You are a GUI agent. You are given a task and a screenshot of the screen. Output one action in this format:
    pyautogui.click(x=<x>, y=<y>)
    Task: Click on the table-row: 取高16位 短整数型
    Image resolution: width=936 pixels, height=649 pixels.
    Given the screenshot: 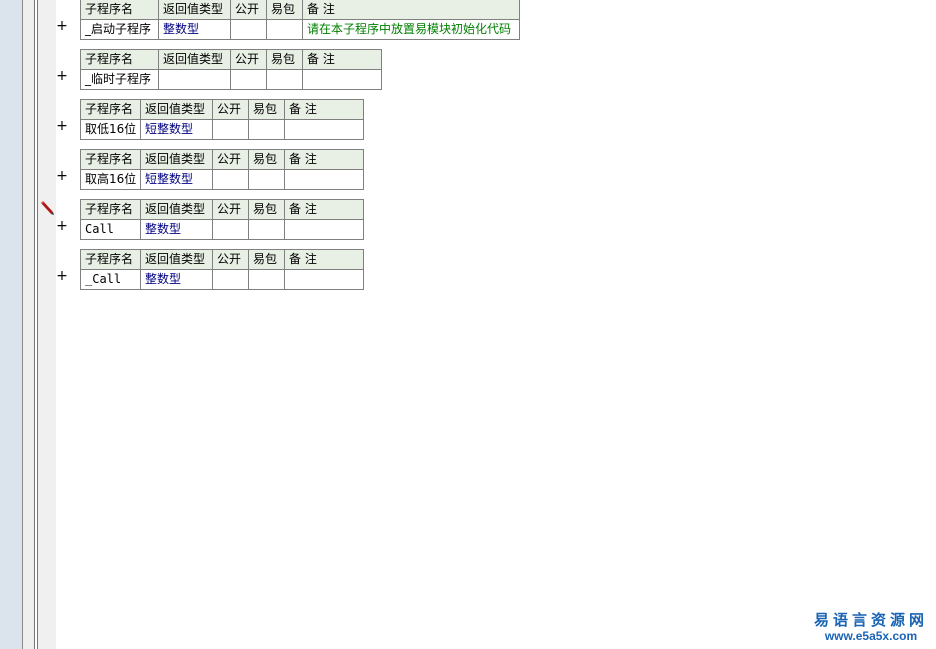 What is the action you would take?
    pyautogui.click(x=222, y=179)
    